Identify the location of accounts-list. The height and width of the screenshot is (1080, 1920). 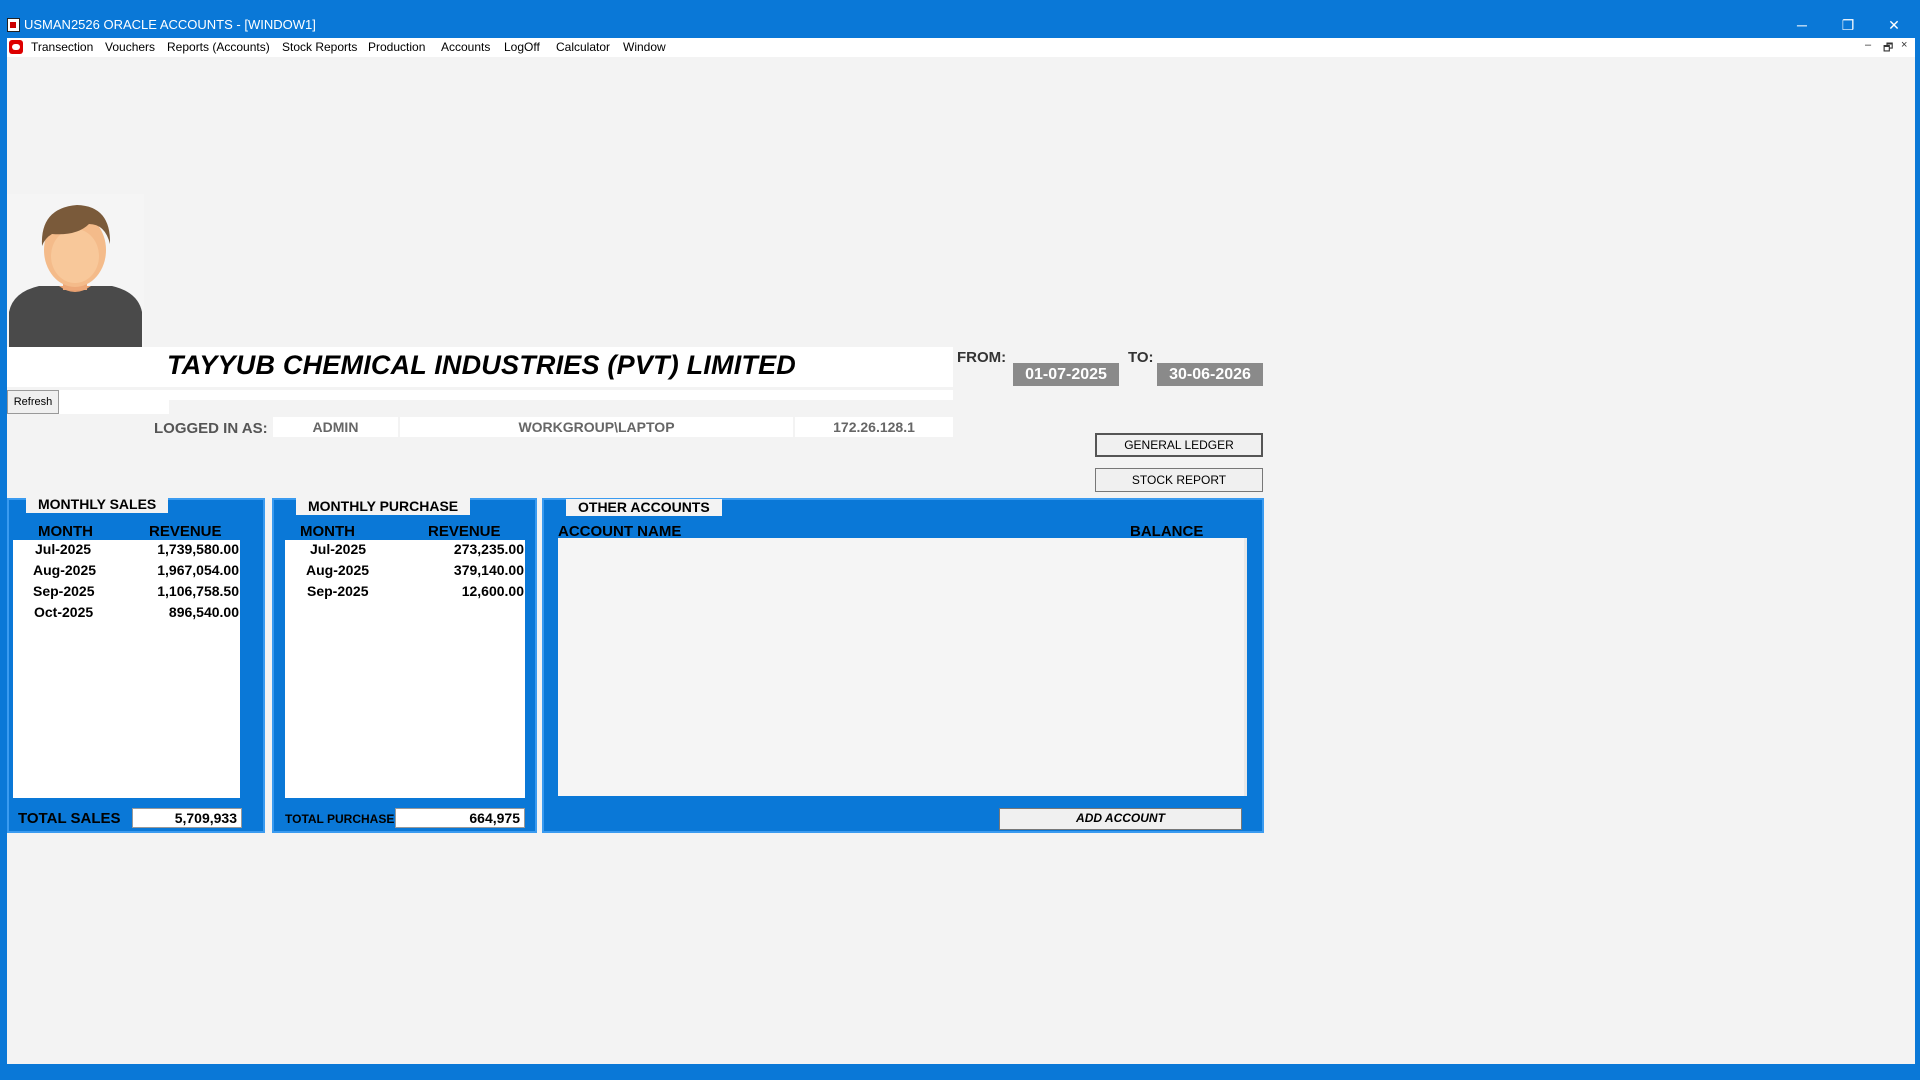
(901, 667).